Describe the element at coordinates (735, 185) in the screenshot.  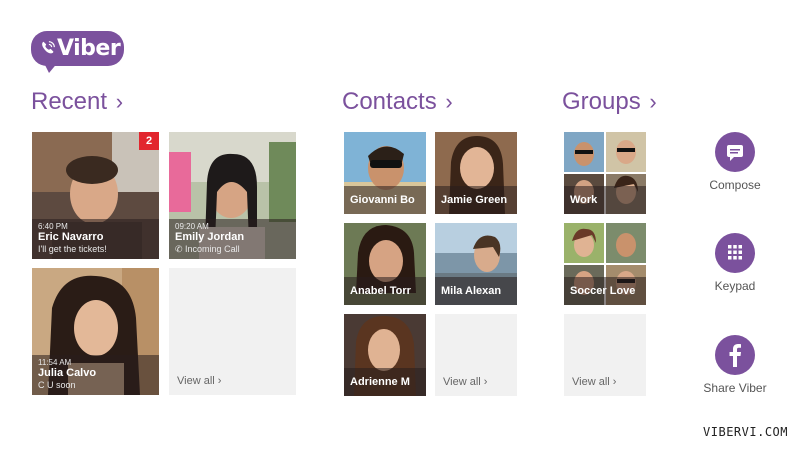
I see `compose-label: Compose` at that location.